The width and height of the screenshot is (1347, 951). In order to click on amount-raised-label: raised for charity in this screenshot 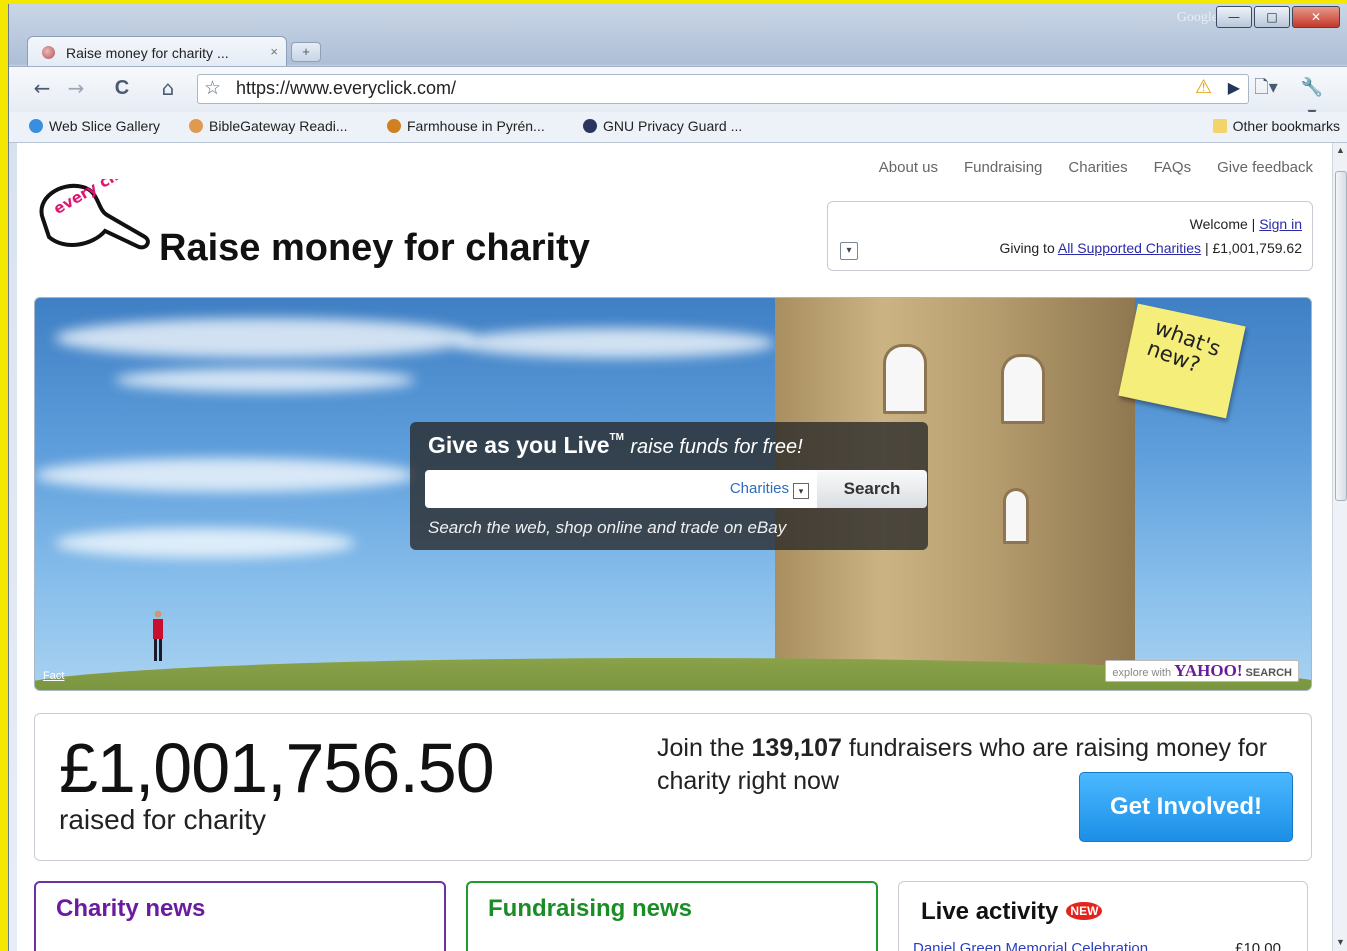, I will do `click(162, 819)`.